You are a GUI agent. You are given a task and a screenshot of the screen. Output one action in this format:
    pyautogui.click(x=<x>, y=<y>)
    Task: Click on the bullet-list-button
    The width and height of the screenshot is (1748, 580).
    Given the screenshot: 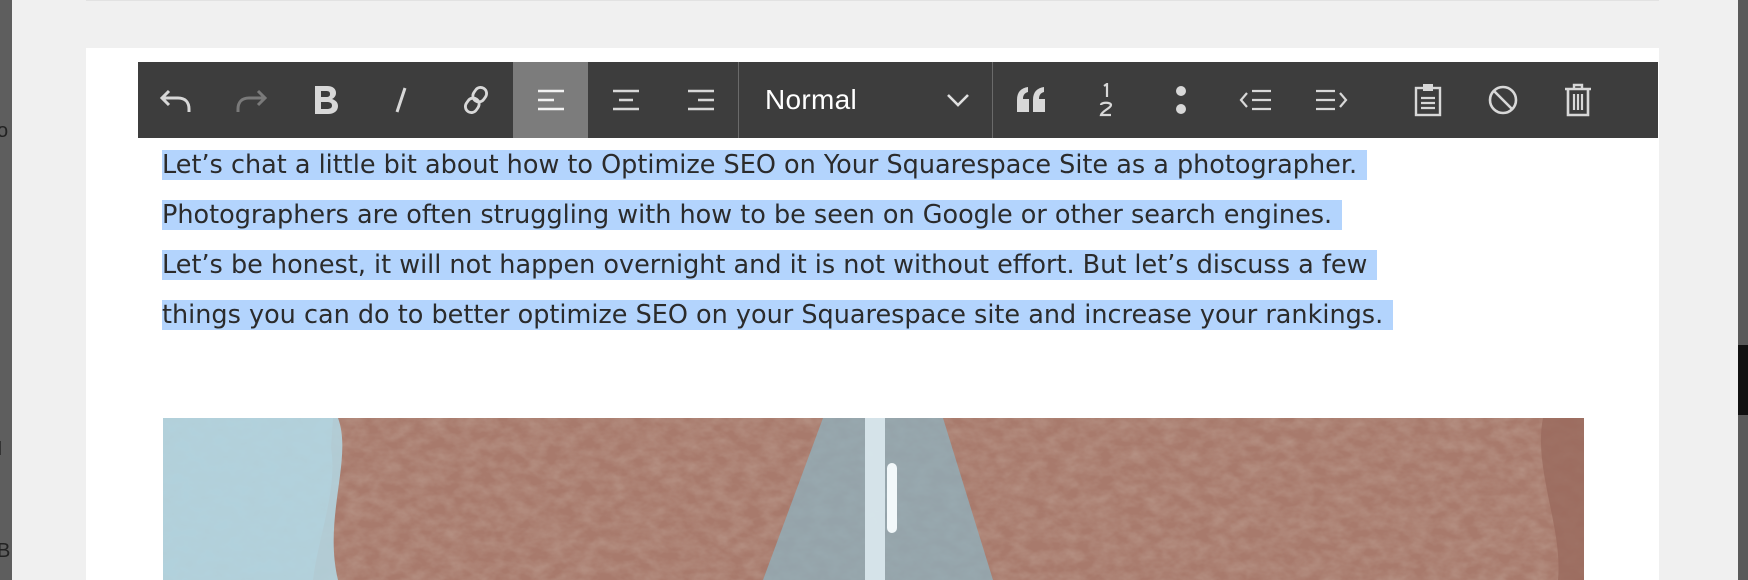 What is the action you would take?
    pyautogui.click(x=1180, y=100)
    